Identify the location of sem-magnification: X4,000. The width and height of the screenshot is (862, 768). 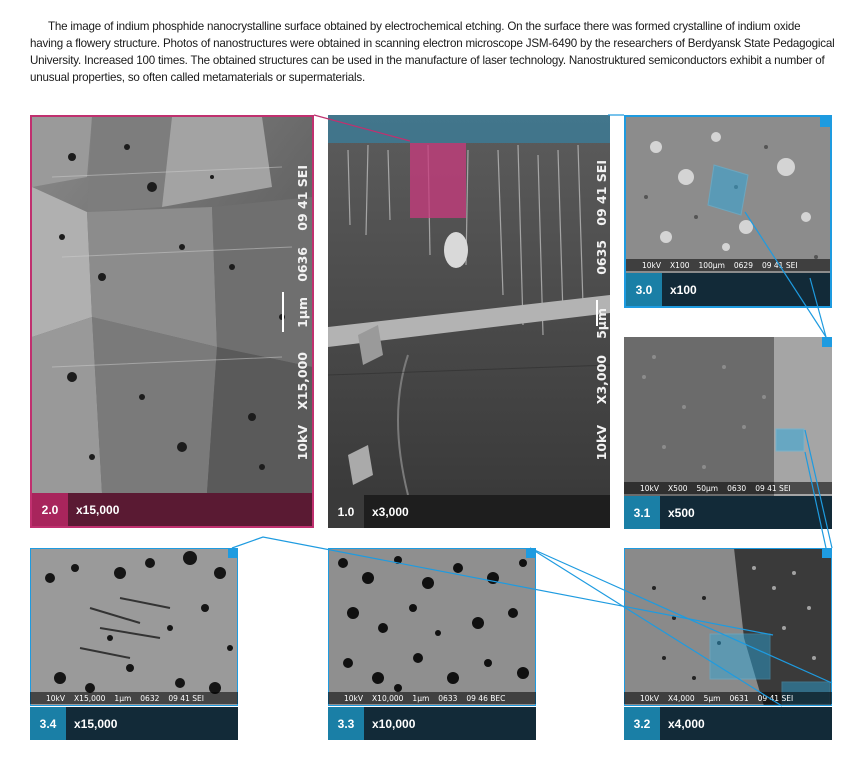
(681, 698).